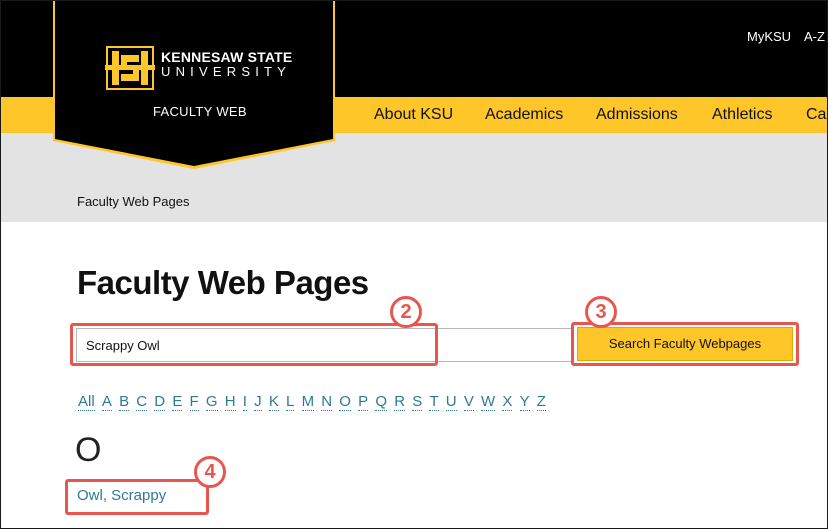 The width and height of the screenshot is (828, 529). What do you see at coordinates (130, 68) in the screenshot?
I see `ksu-logo-icon` at bounding box center [130, 68].